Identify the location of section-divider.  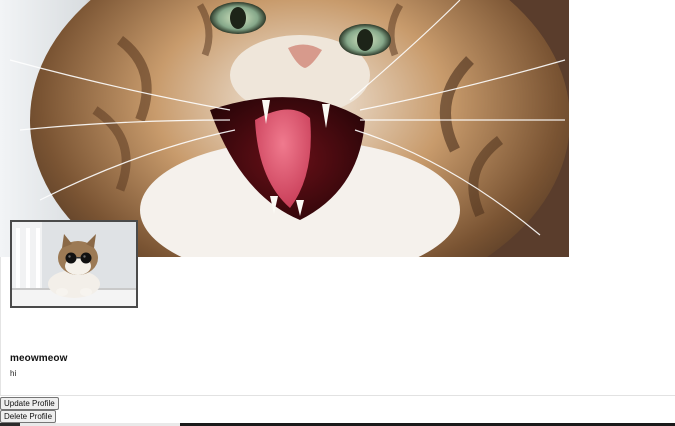
(337, 395).